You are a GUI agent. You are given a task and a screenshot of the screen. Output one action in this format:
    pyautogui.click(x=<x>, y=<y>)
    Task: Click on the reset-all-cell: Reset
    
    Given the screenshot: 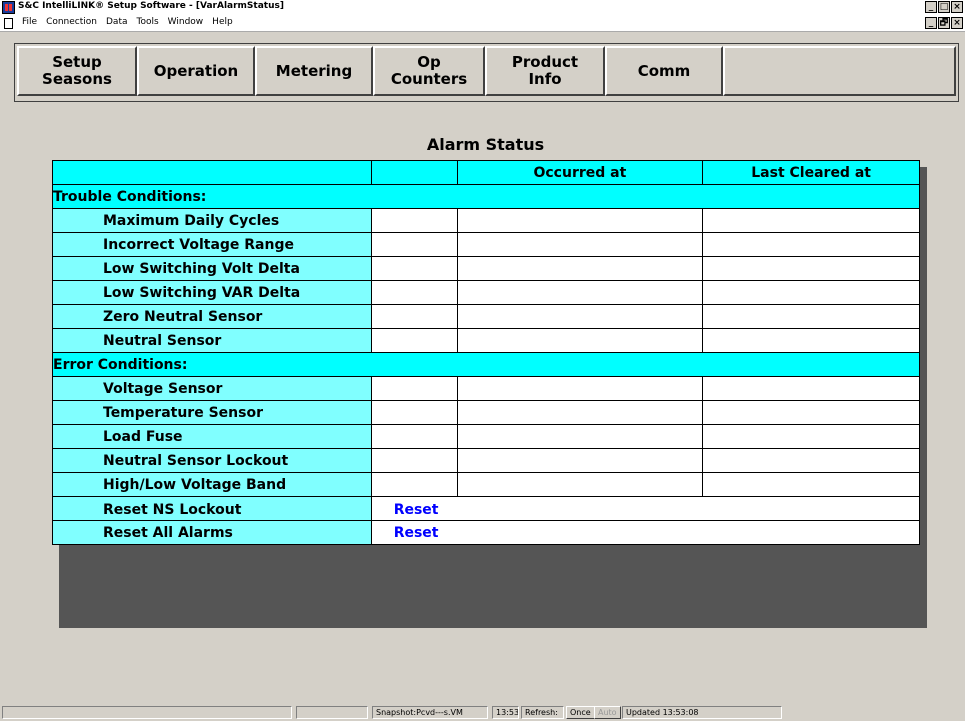 What is the action you would take?
    pyautogui.click(x=645, y=532)
    